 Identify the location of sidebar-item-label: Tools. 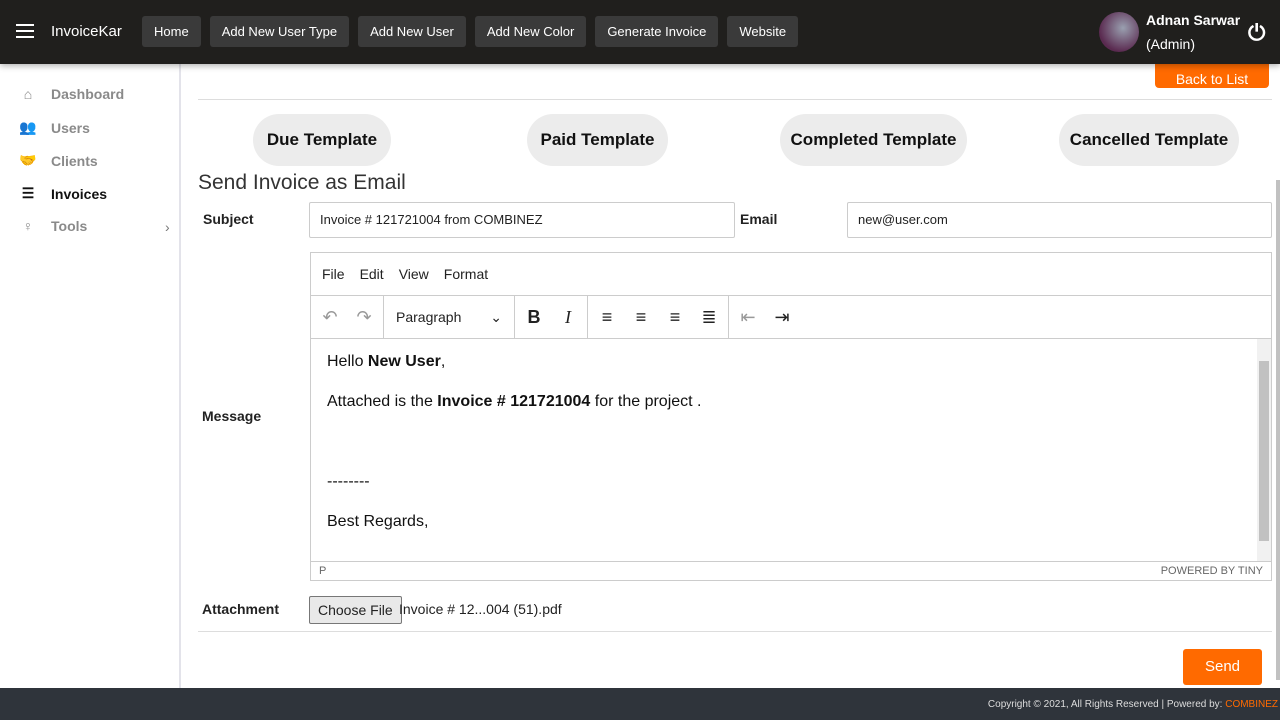
(69, 226).